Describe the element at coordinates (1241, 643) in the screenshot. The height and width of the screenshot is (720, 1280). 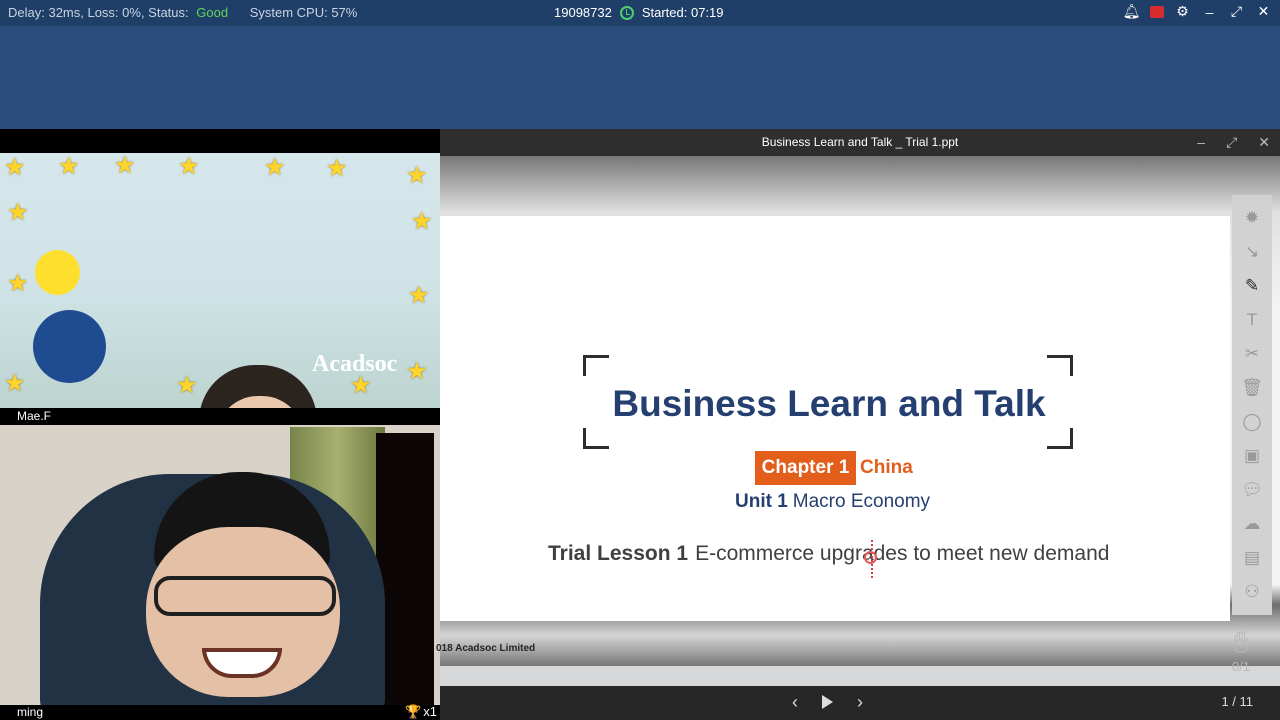
I see `hand-icon: ✋︎` at that location.